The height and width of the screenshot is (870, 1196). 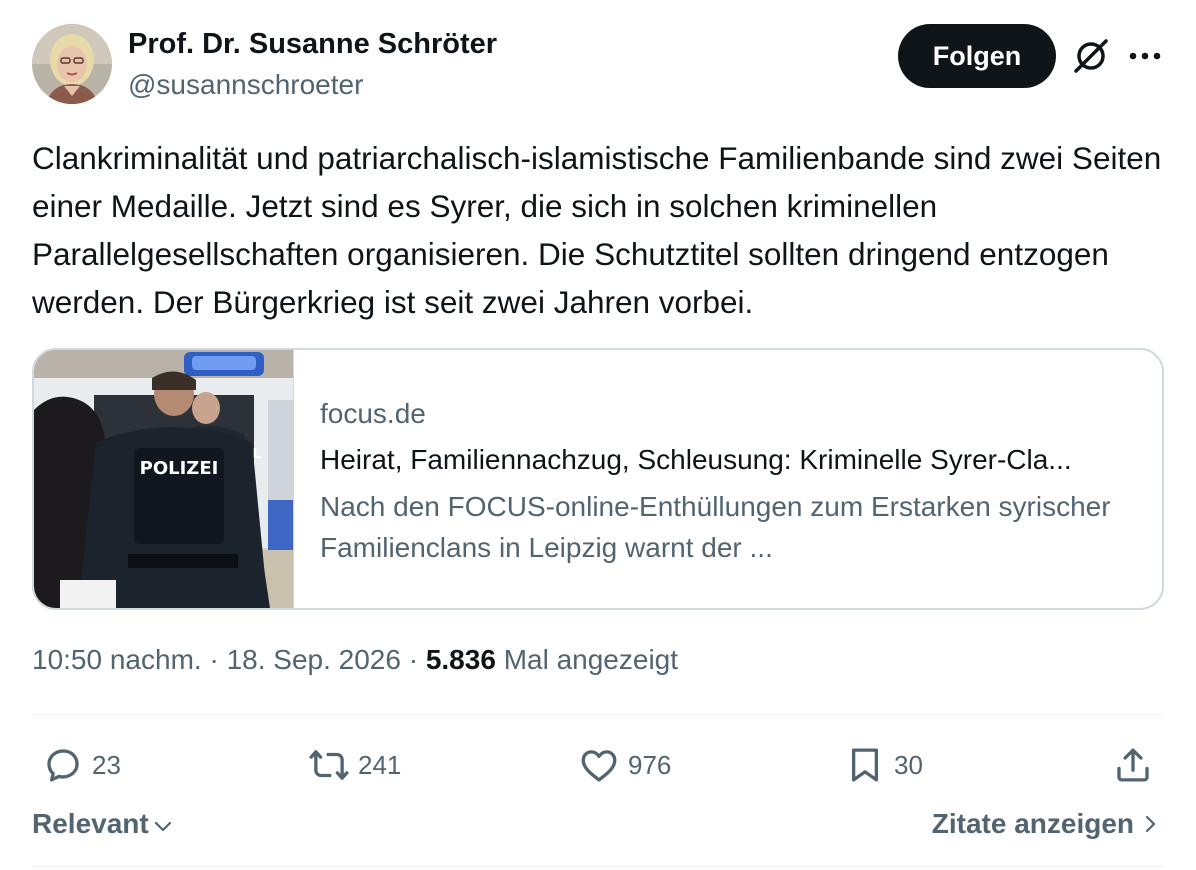 I want to click on author-name: Prof. Dr. Susanne Schröter, so click(x=312, y=44).